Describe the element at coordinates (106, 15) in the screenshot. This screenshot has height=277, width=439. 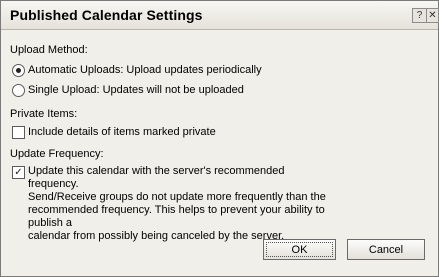
I see `dialog-title: Published Calendar Settings` at that location.